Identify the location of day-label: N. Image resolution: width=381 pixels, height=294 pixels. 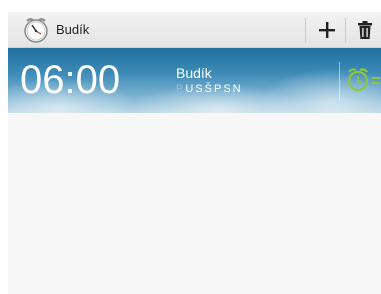
(237, 89).